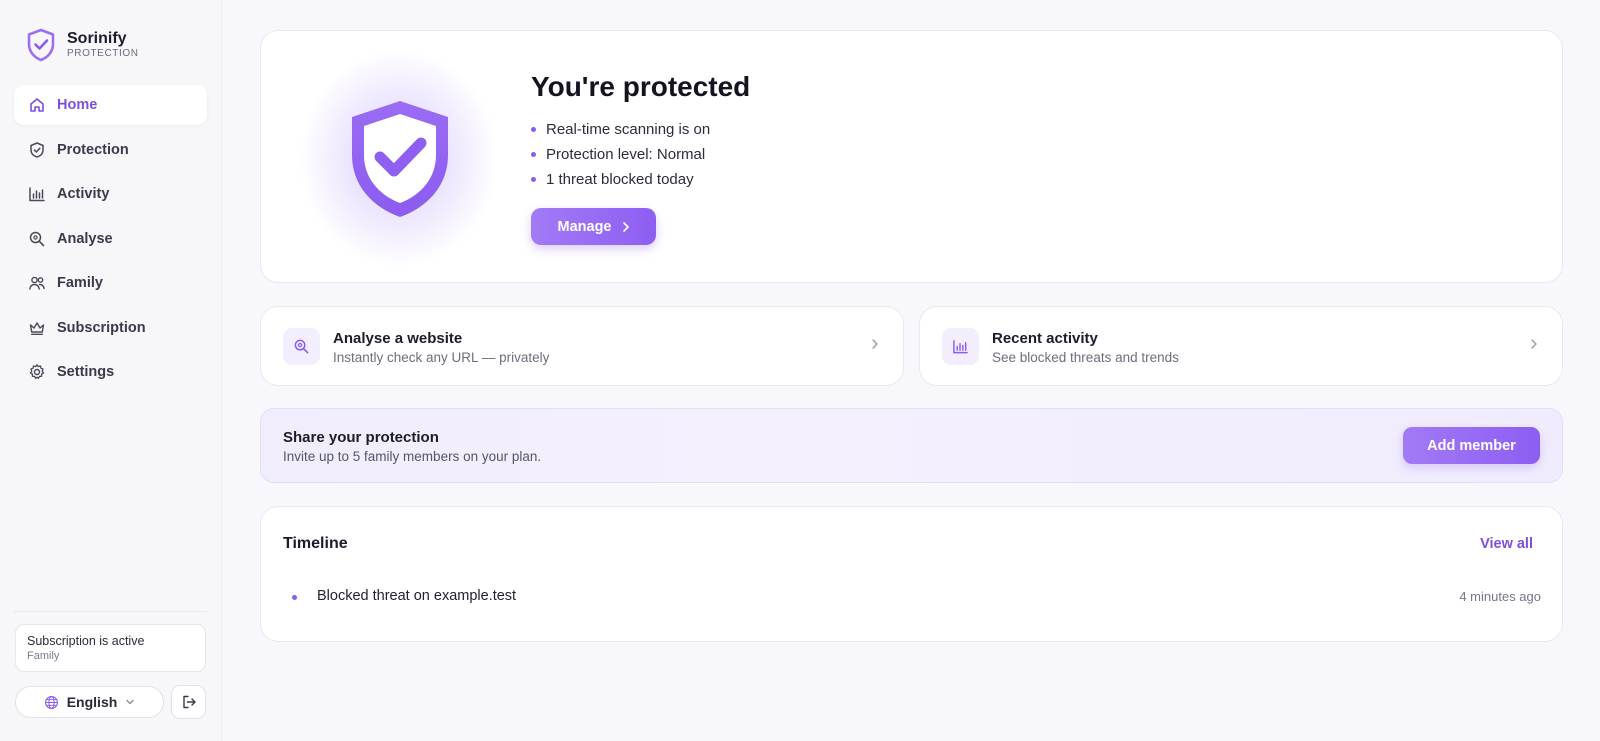 The width and height of the screenshot is (1600, 741). I want to click on home-icon, so click(37, 105).